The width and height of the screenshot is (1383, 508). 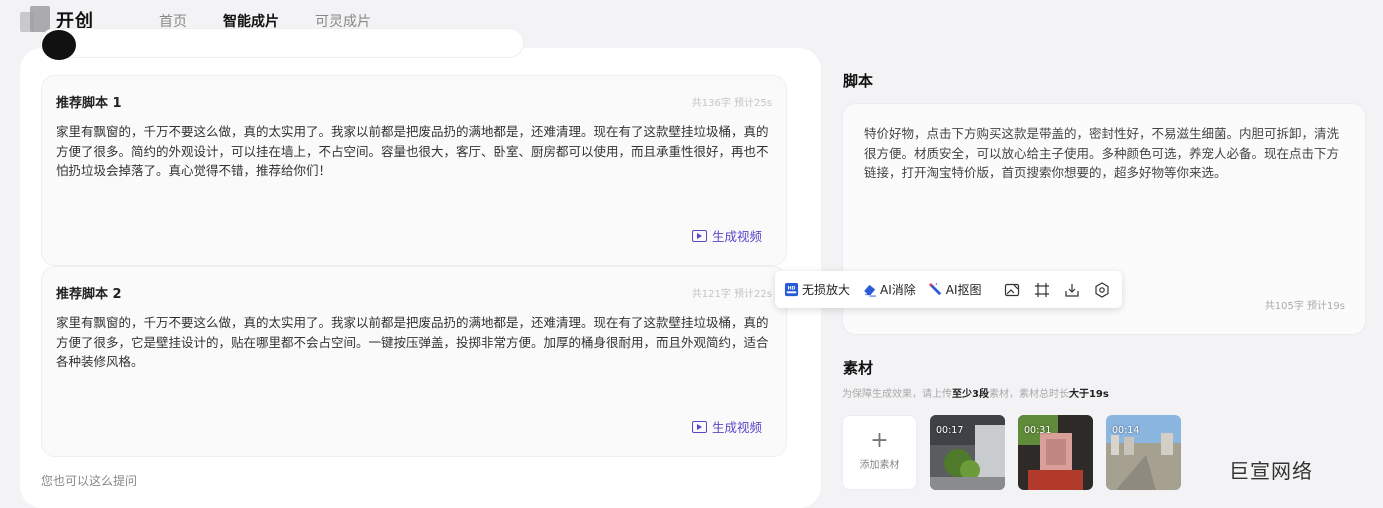 What do you see at coordinates (1304, 306) in the screenshot?
I see `script-meta: 共105字 预计19s` at bounding box center [1304, 306].